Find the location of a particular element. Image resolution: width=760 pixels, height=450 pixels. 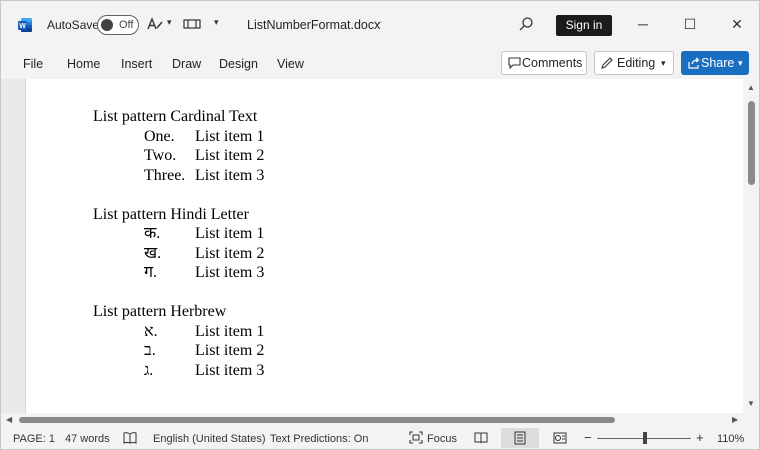

tab-draw: Draw is located at coordinates (186, 64).